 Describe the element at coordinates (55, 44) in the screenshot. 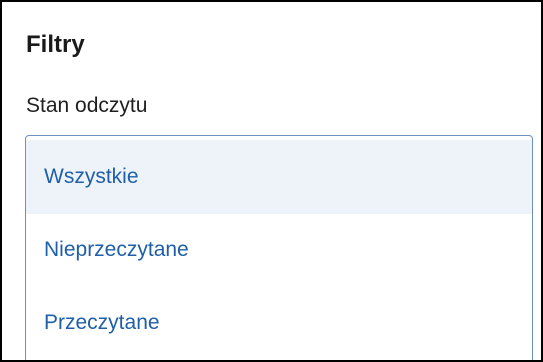

I see `filters-title: Filtry` at that location.